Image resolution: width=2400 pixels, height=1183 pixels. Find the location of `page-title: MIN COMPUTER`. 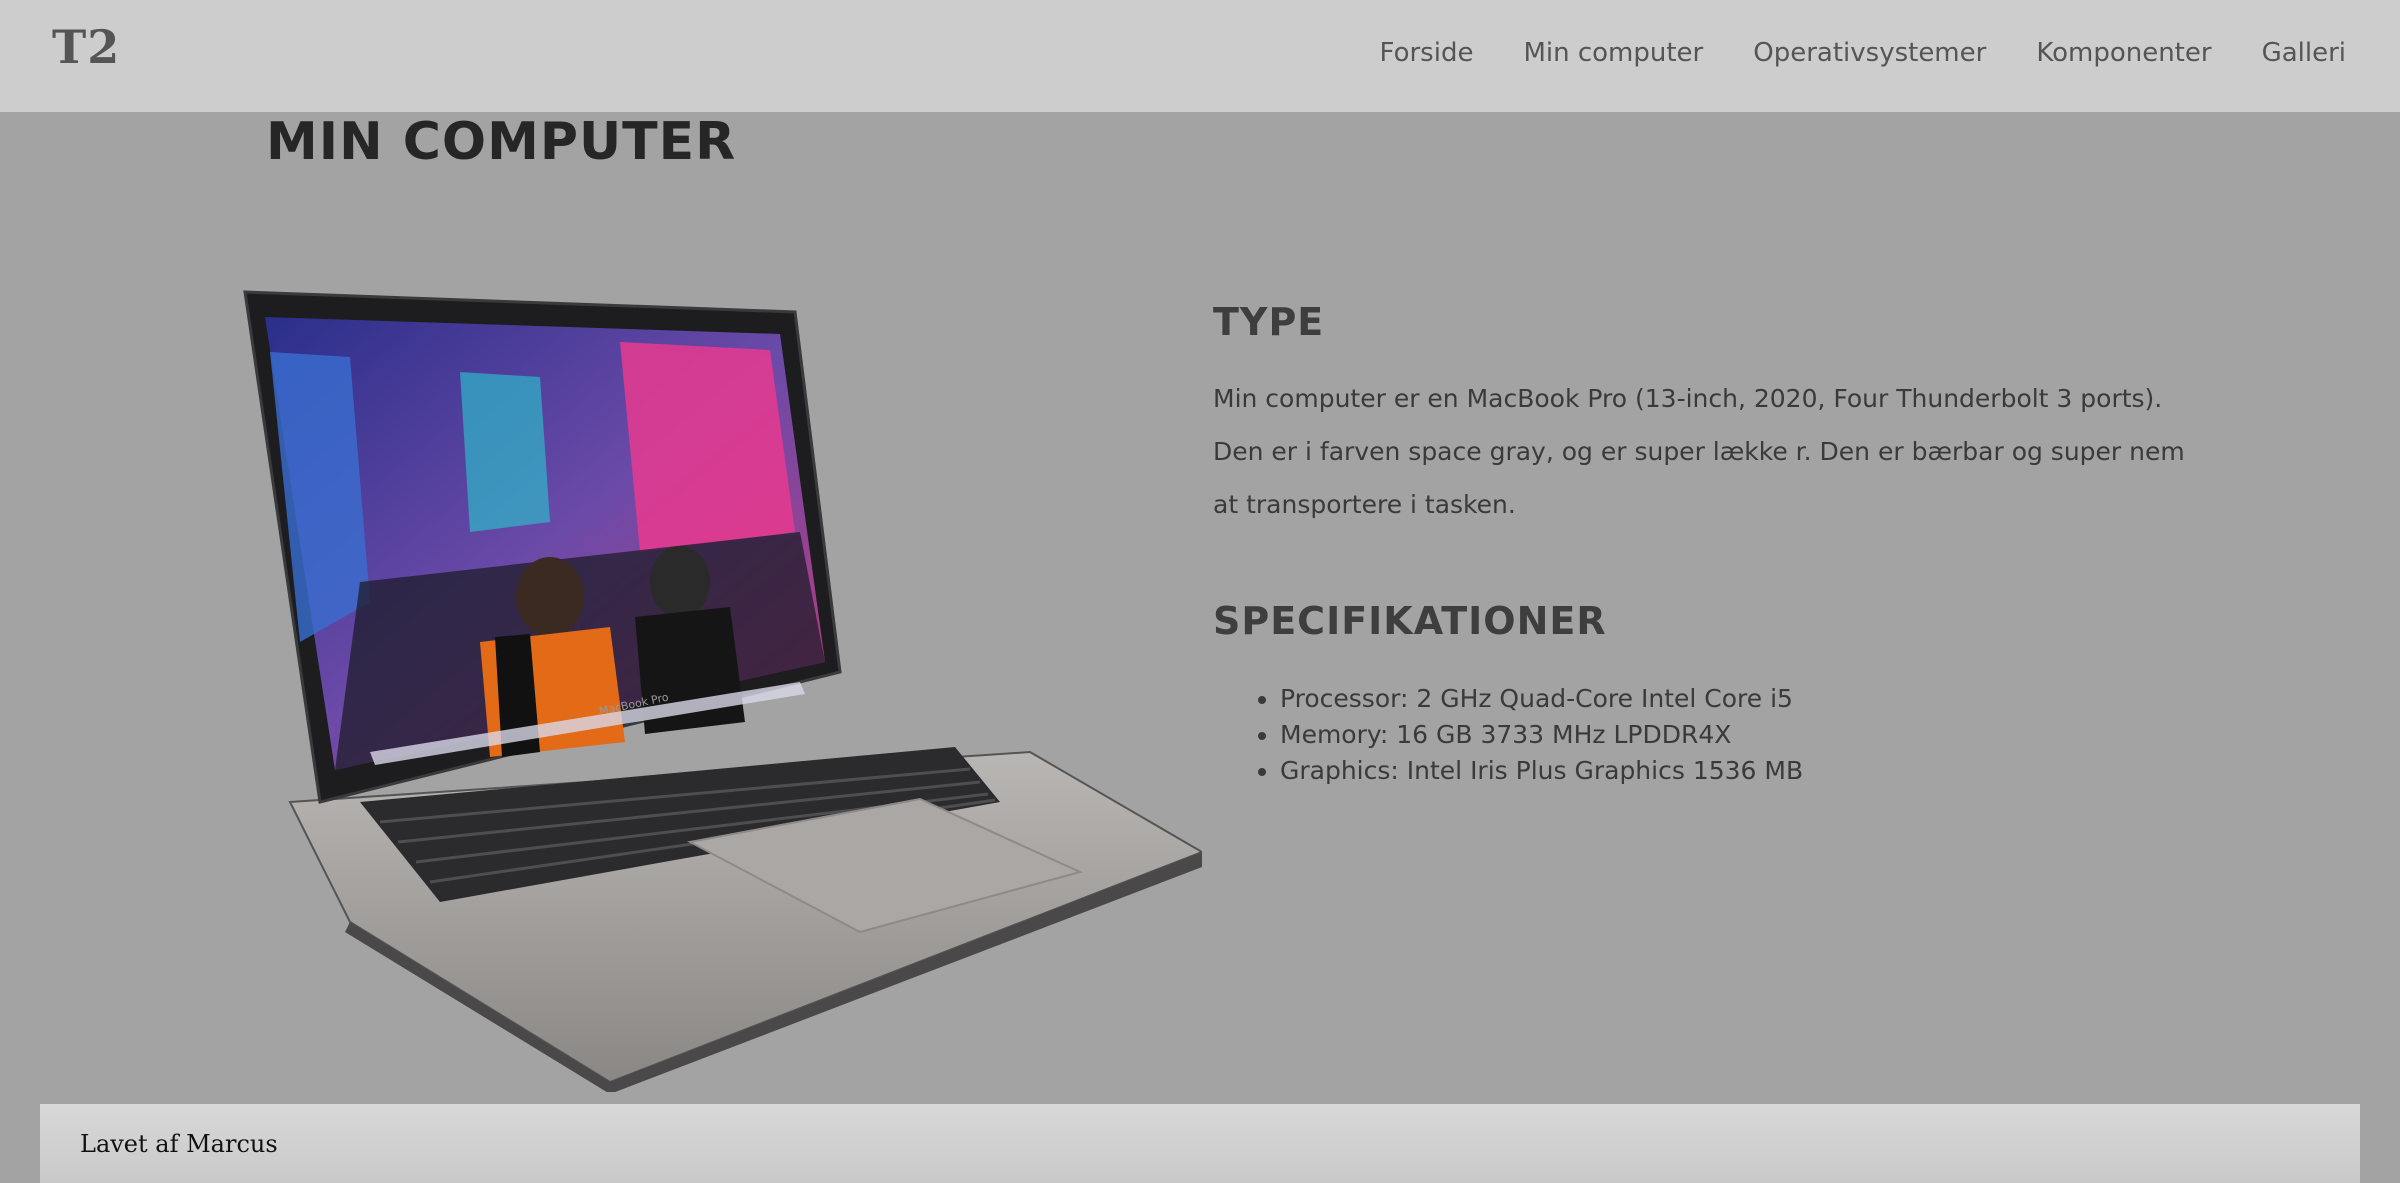

page-title: MIN COMPUTER is located at coordinates (501, 142).